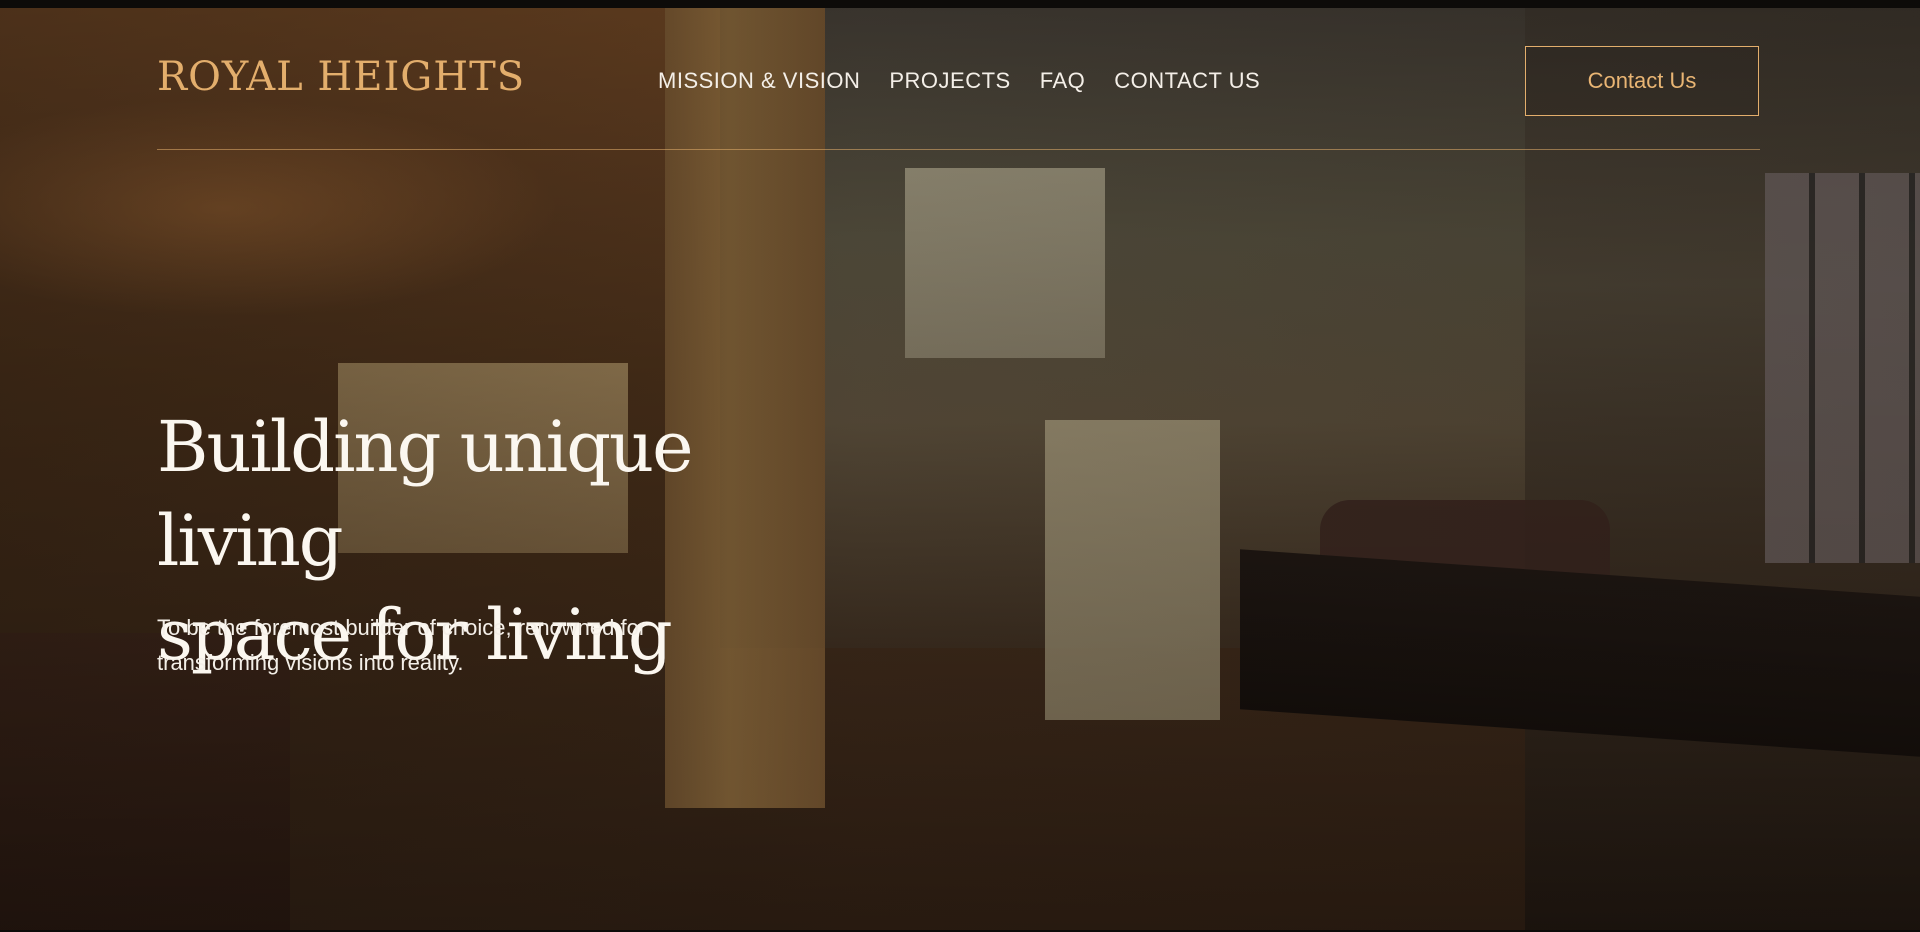 The width and height of the screenshot is (1920, 932). I want to click on hero-headline-line1: Building unique living, so click(425, 494).